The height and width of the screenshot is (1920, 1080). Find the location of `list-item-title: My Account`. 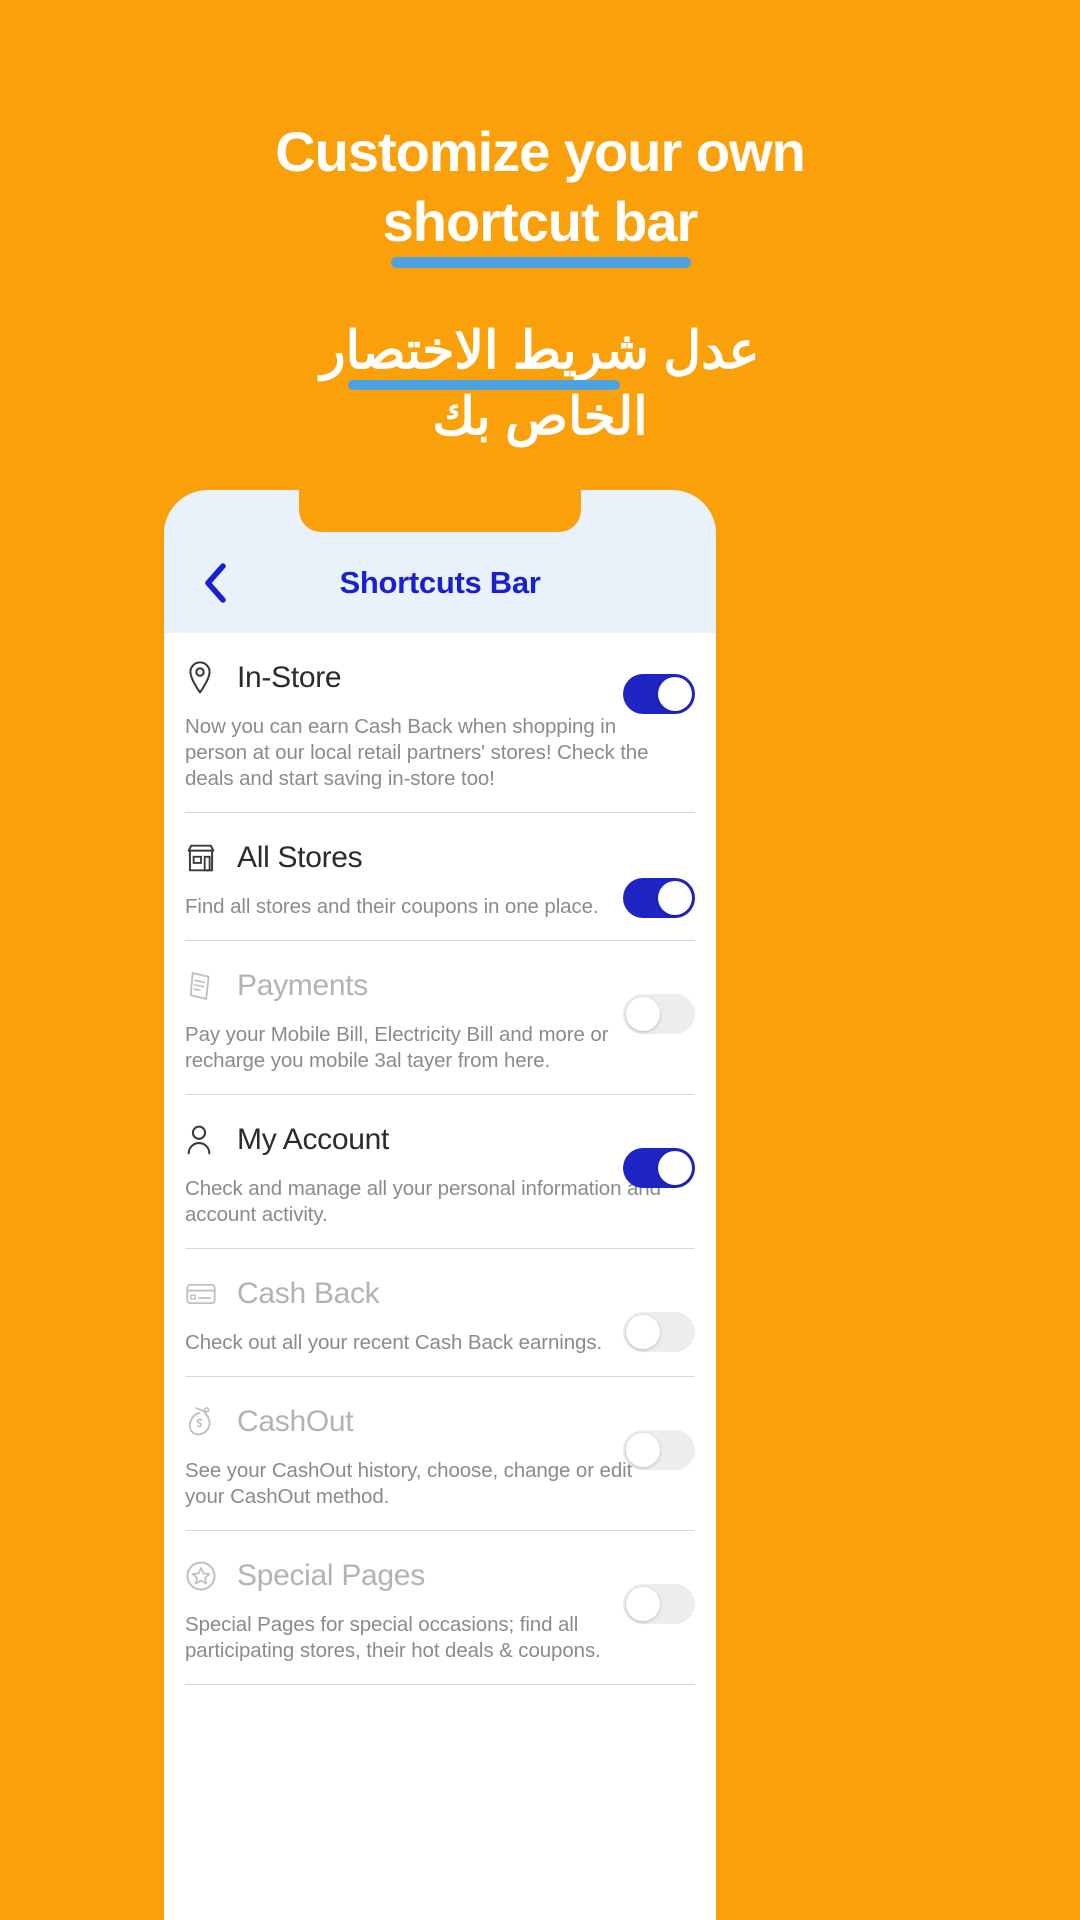

list-item-title: My Account is located at coordinates (313, 1139).